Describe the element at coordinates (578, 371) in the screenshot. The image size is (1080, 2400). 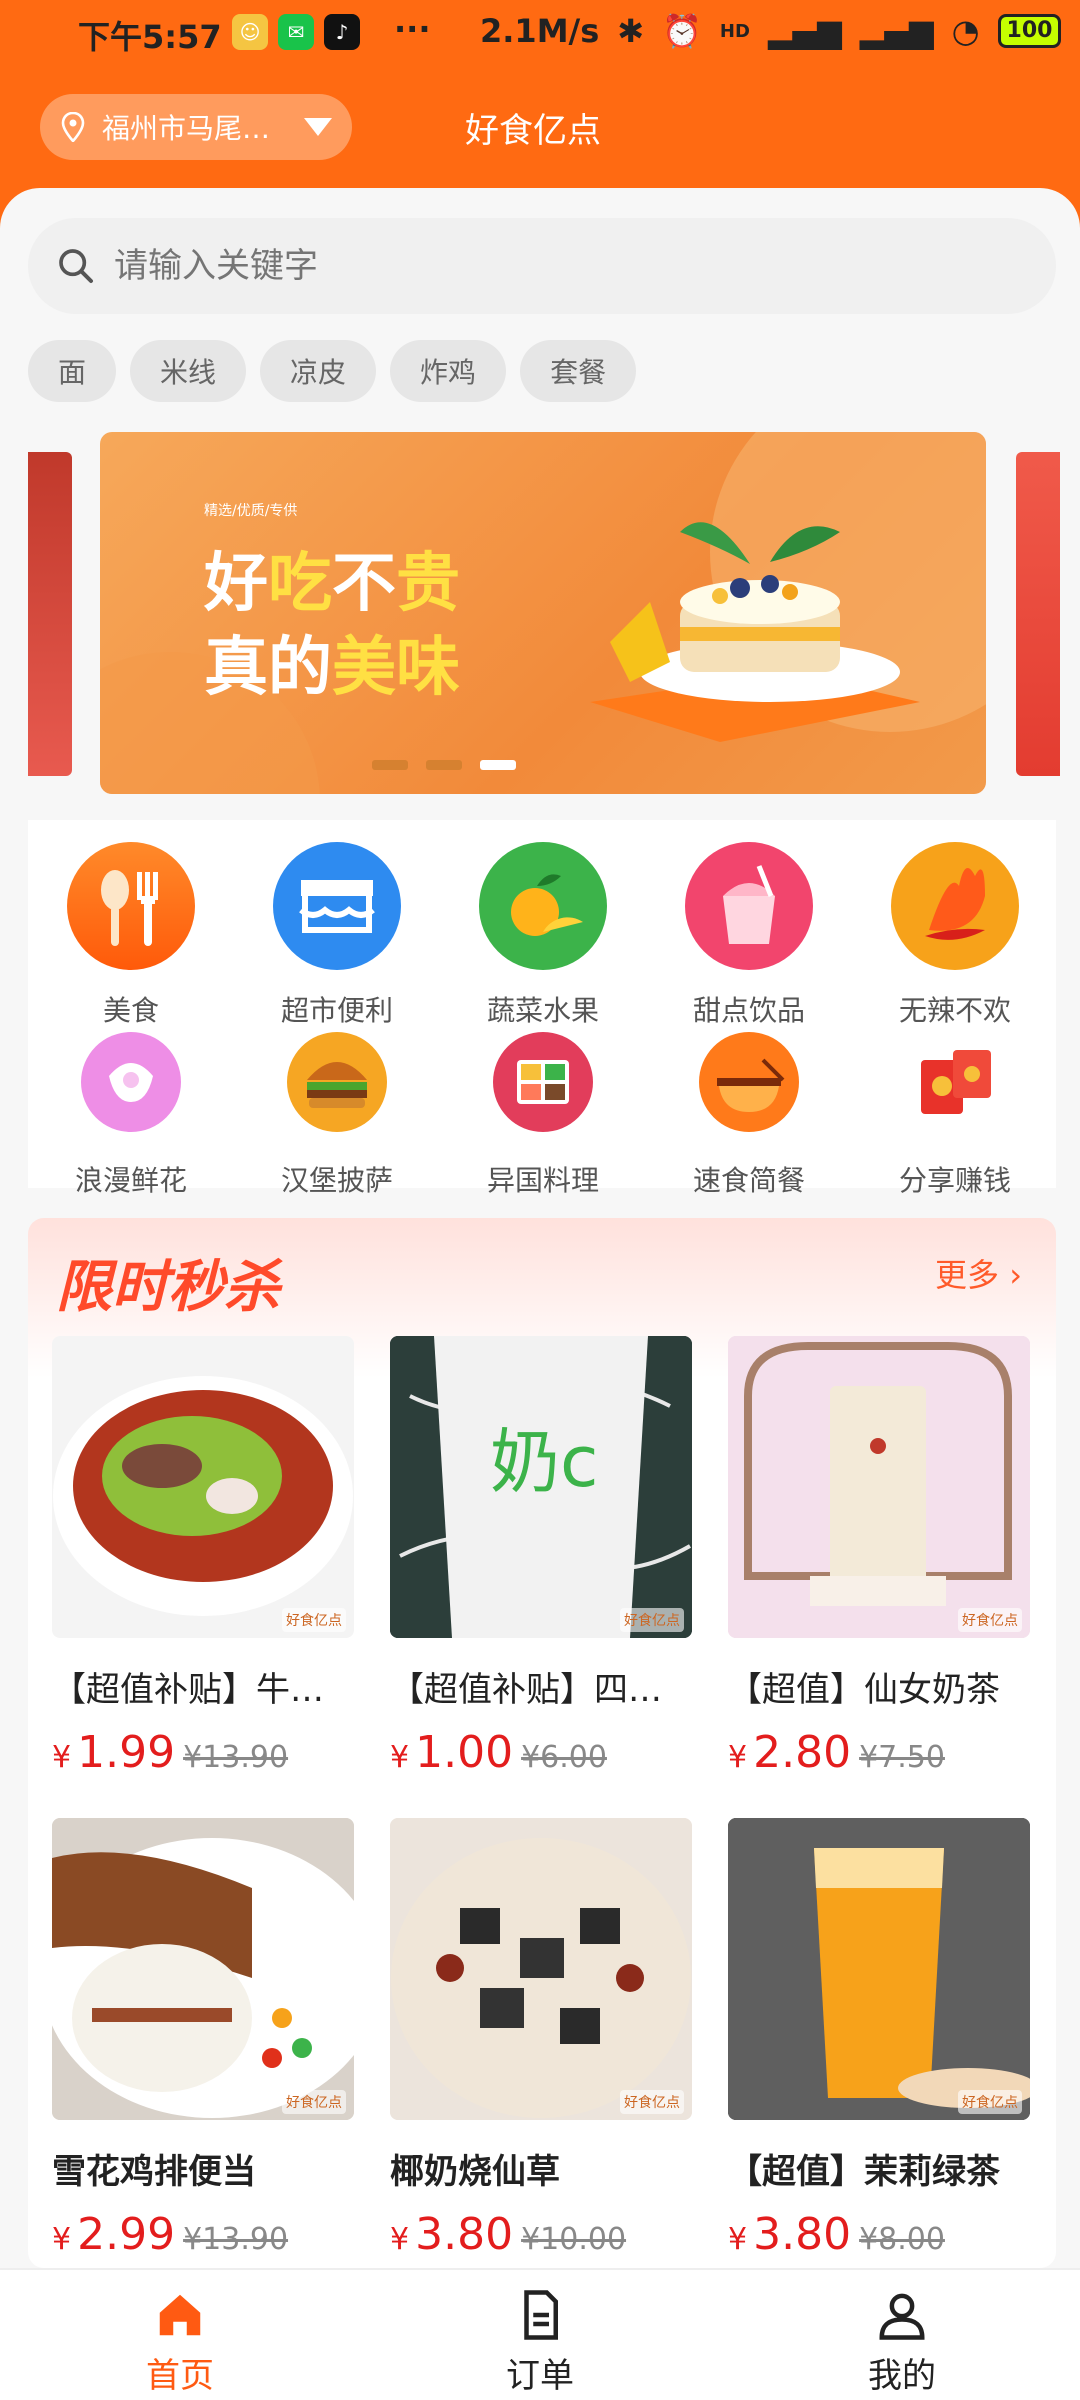
I see `chip-keyword: 套餐` at that location.